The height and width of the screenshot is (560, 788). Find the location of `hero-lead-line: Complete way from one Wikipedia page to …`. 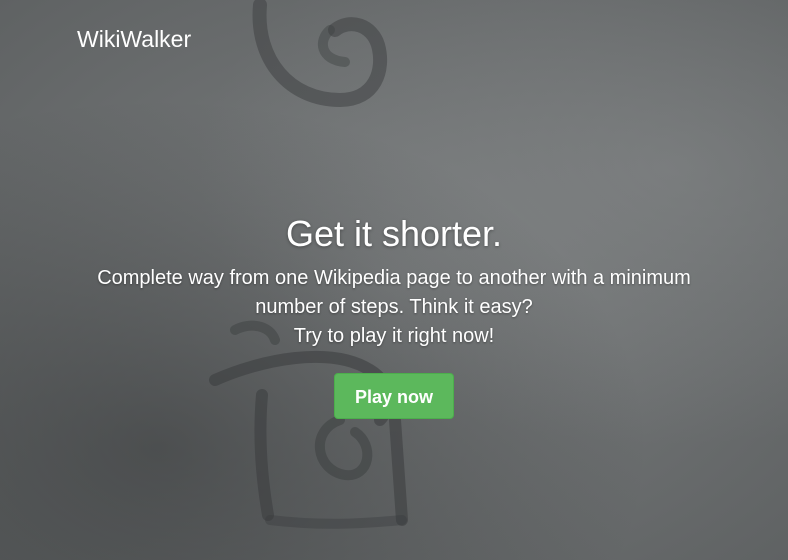

hero-lead-line: Complete way from one Wikipedia page to … is located at coordinates (394, 278).